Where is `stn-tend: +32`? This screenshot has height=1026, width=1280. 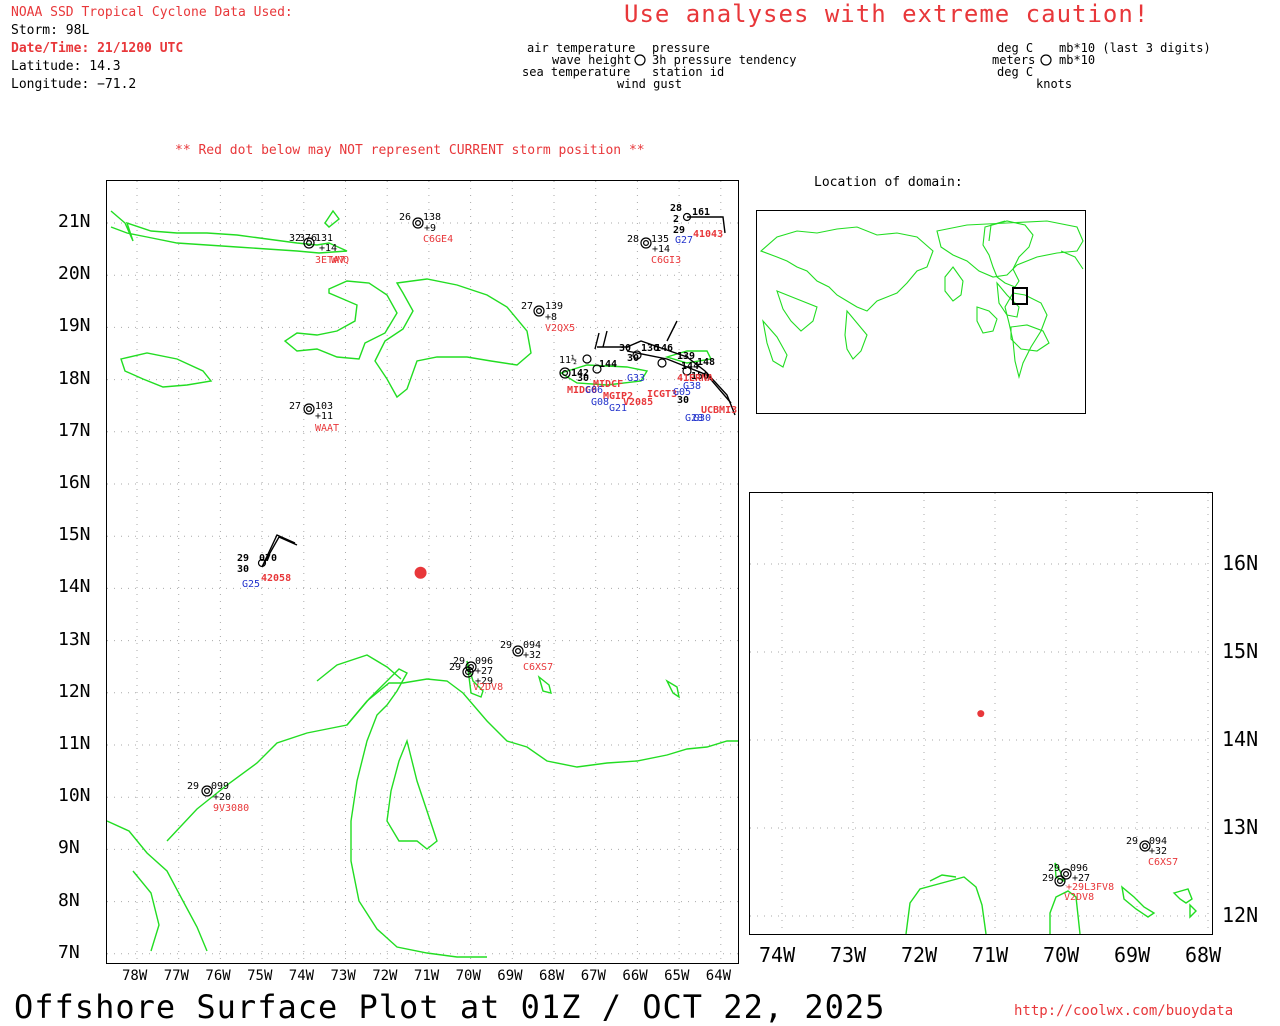 stn-tend: +32 is located at coordinates (532, 655).